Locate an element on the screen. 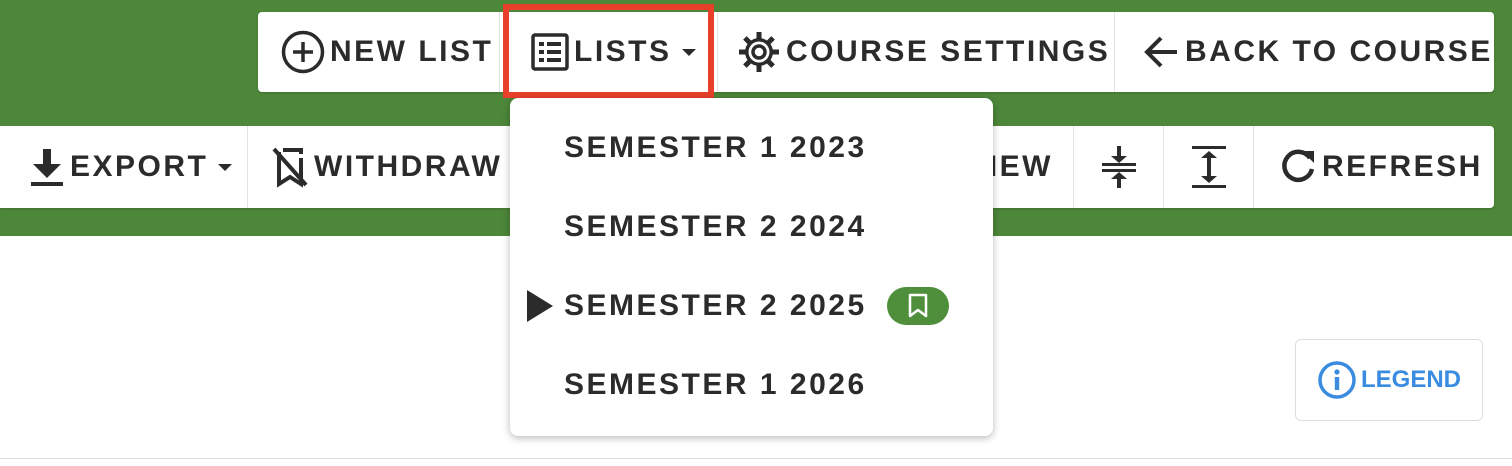  arrow-left-icon is located at coordinates (1160, 52).